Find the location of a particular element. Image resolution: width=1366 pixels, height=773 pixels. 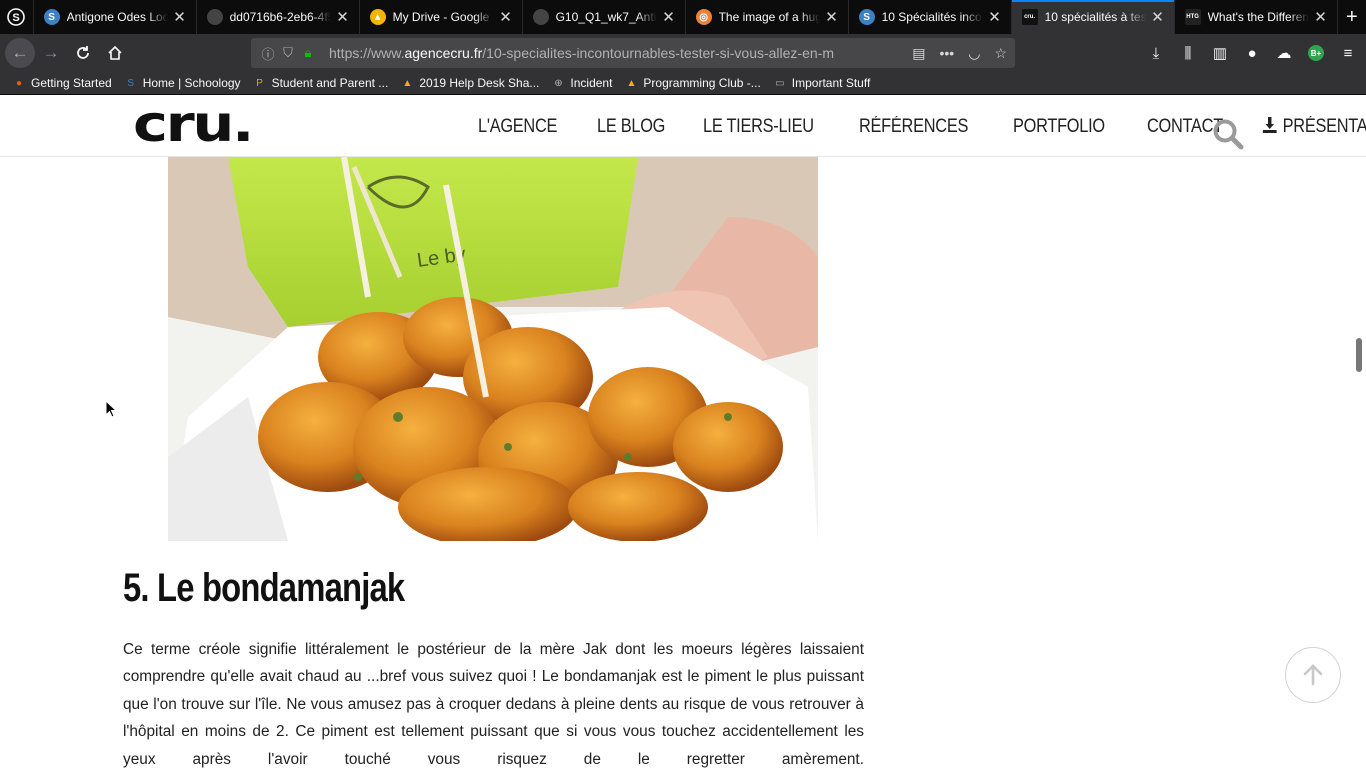

bookmark-item: ▭ Important Stuff is located at coordinates (822, 83).